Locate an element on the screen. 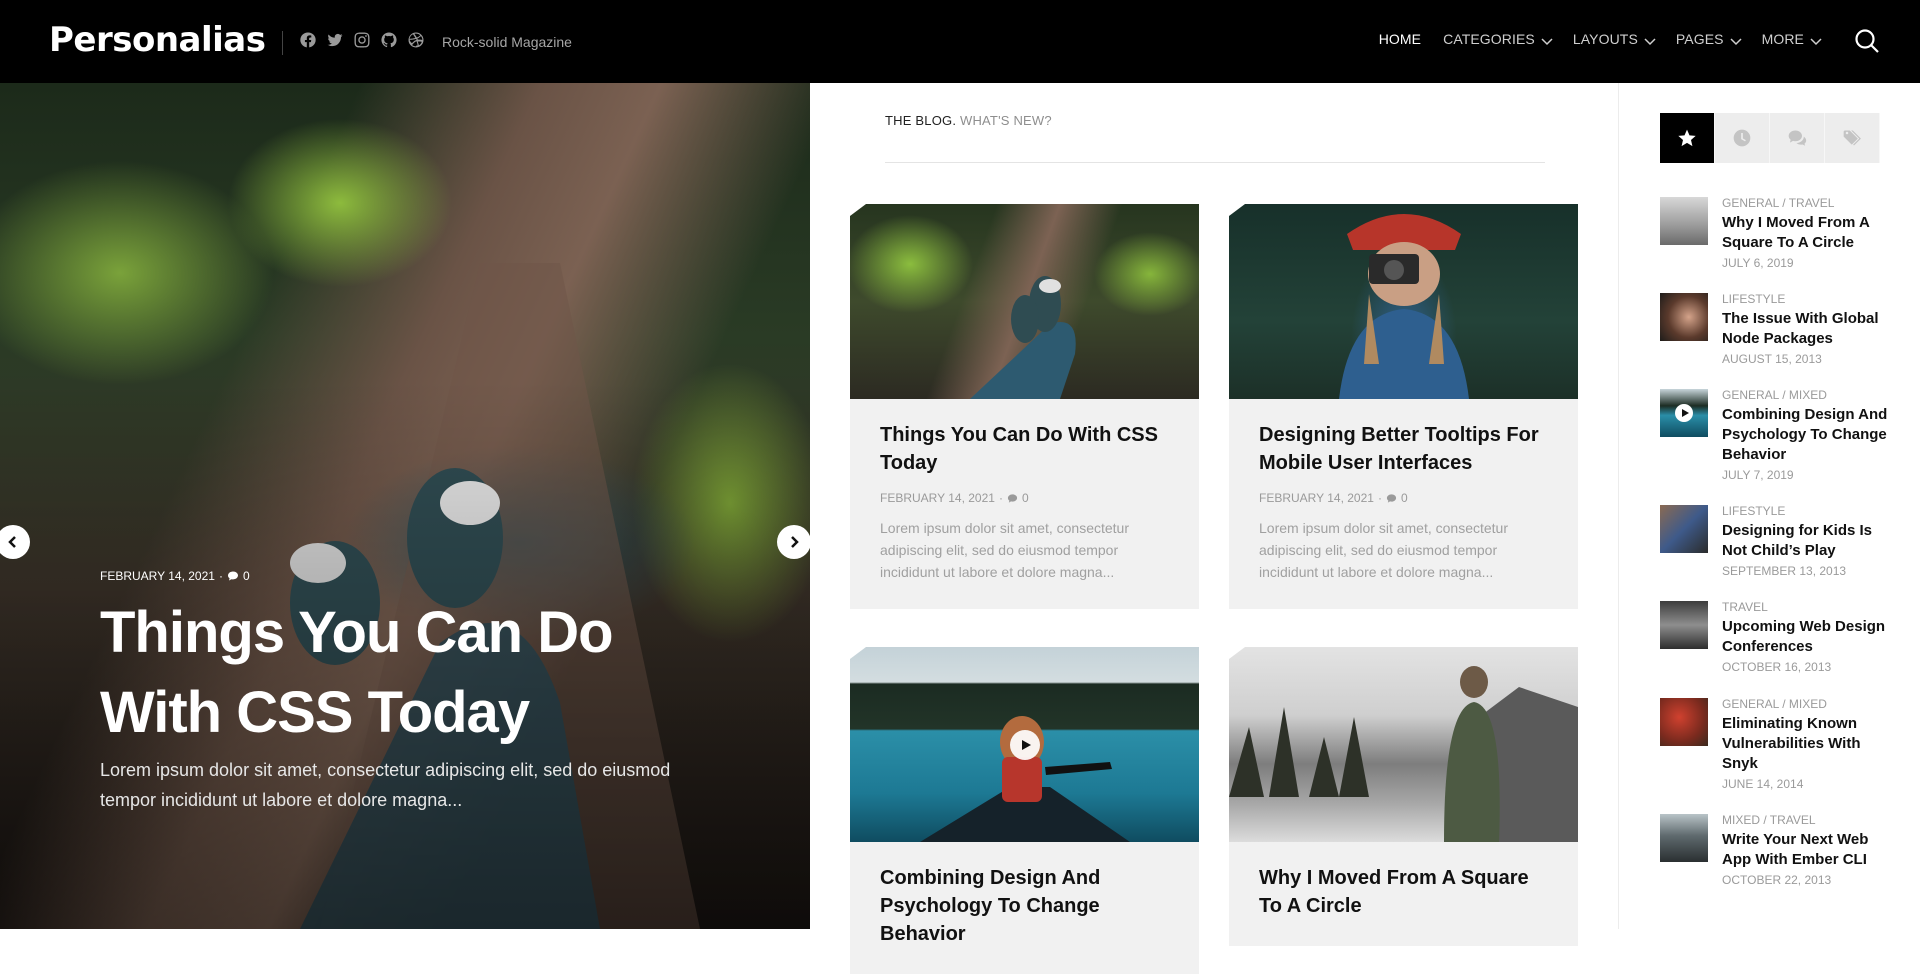 The height and width of the screenshot is (974, 1920). sidebar-post-date: JULY 6, 2019 is located at coordinates (1758, 263).